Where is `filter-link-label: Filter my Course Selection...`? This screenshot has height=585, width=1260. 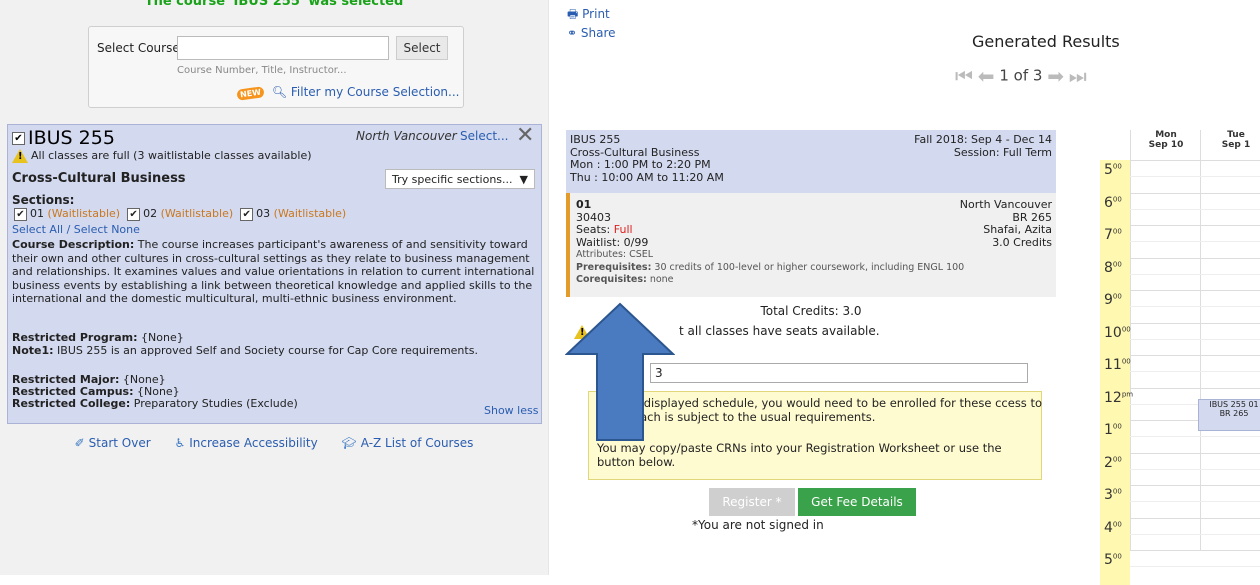 filter-link-label: Filter my Course Selection... is located at coordinates (375, 92).